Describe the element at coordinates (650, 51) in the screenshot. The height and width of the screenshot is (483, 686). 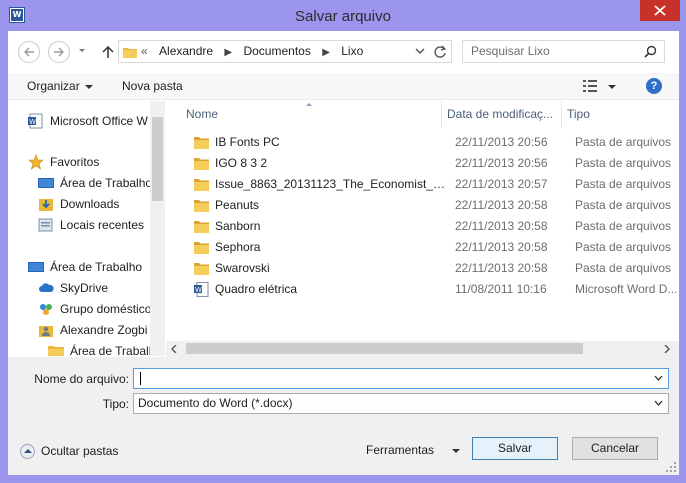
I see `search-icon` at that location.